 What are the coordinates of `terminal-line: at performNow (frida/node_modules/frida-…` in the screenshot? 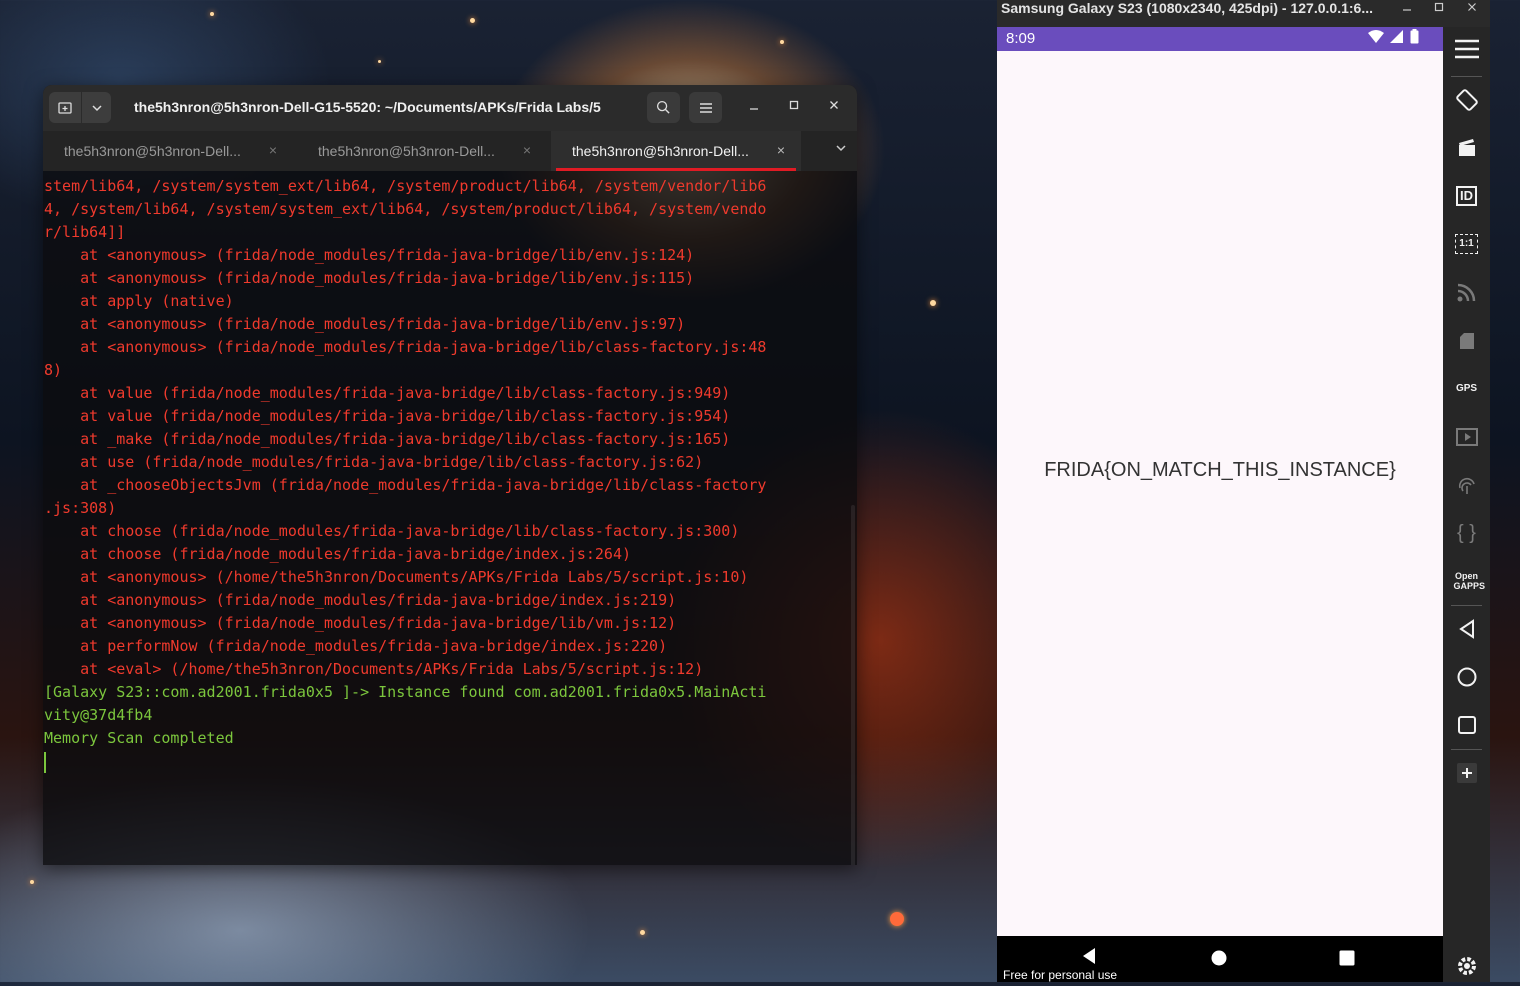 It's located at (356, 646).